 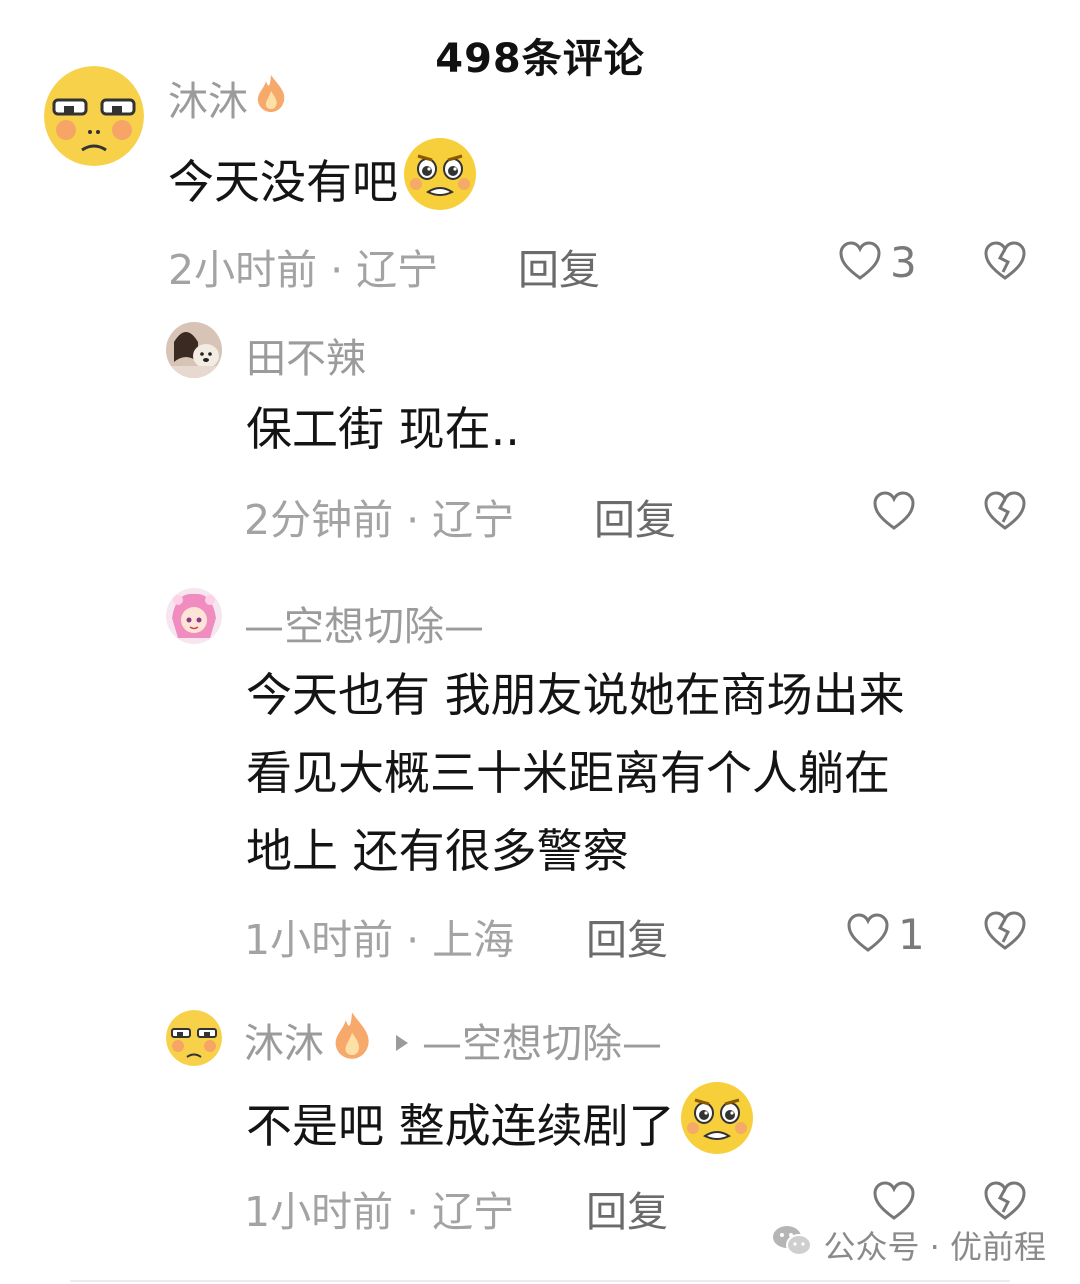 I want to click on comment-meta: 2小时前 · 辽宁, so click(x=303, y=270).